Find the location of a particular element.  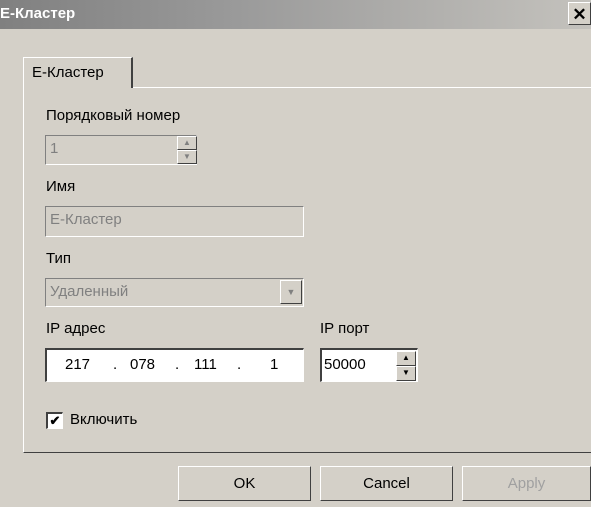

ok-button: OK is located at coordinates (244, 483).